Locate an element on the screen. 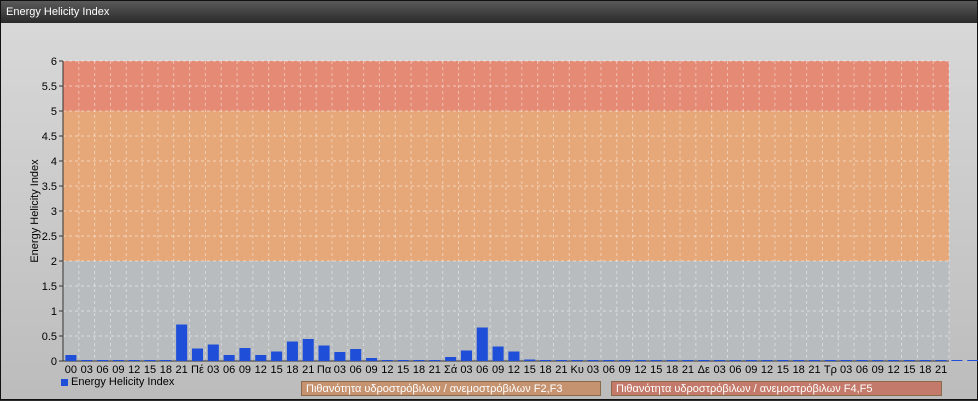 The image size is (978, 401). y-tick-label: 5 is located at coordinates (54, 112).